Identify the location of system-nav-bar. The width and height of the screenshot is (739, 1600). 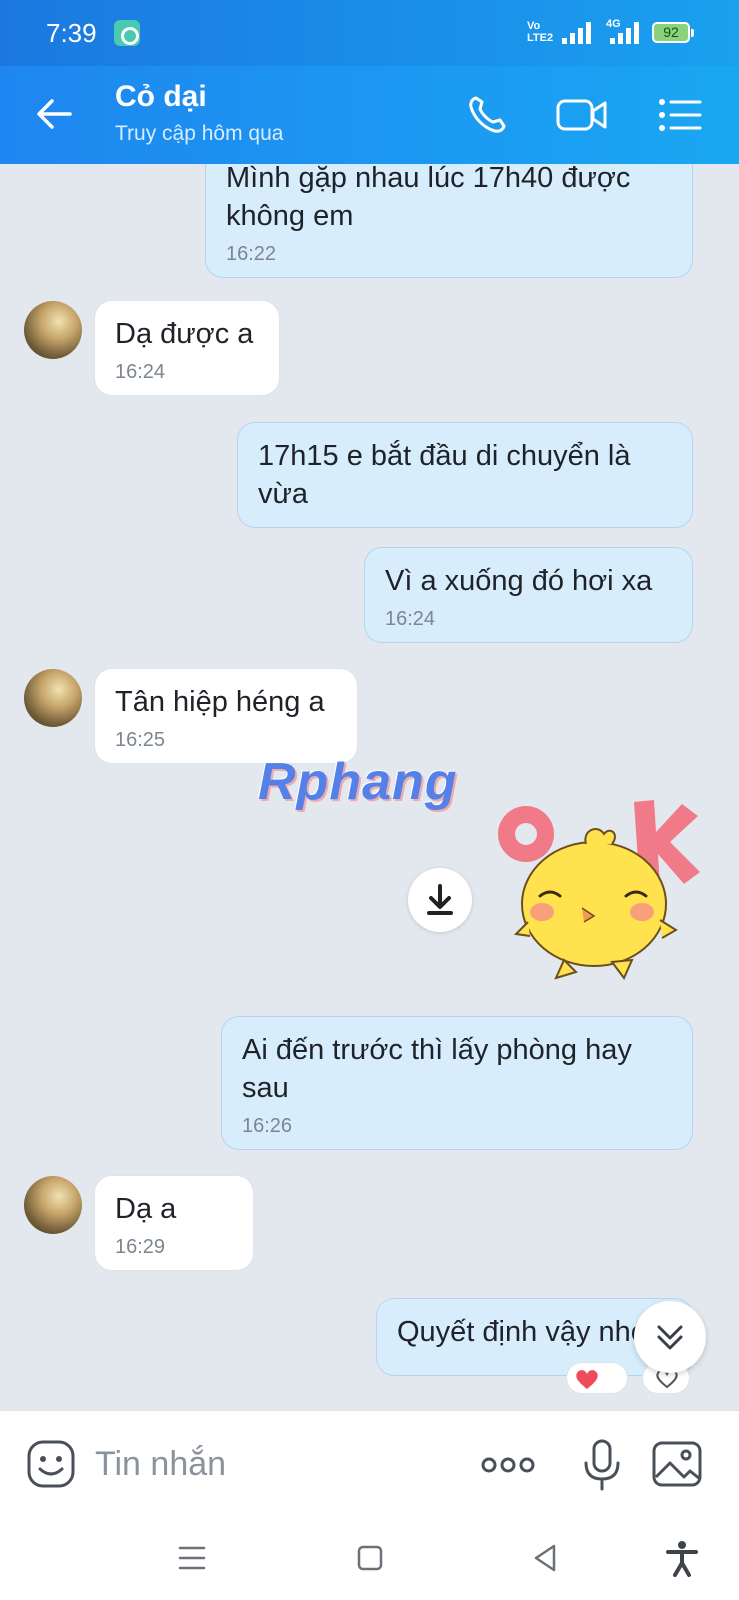
(369, 1559).